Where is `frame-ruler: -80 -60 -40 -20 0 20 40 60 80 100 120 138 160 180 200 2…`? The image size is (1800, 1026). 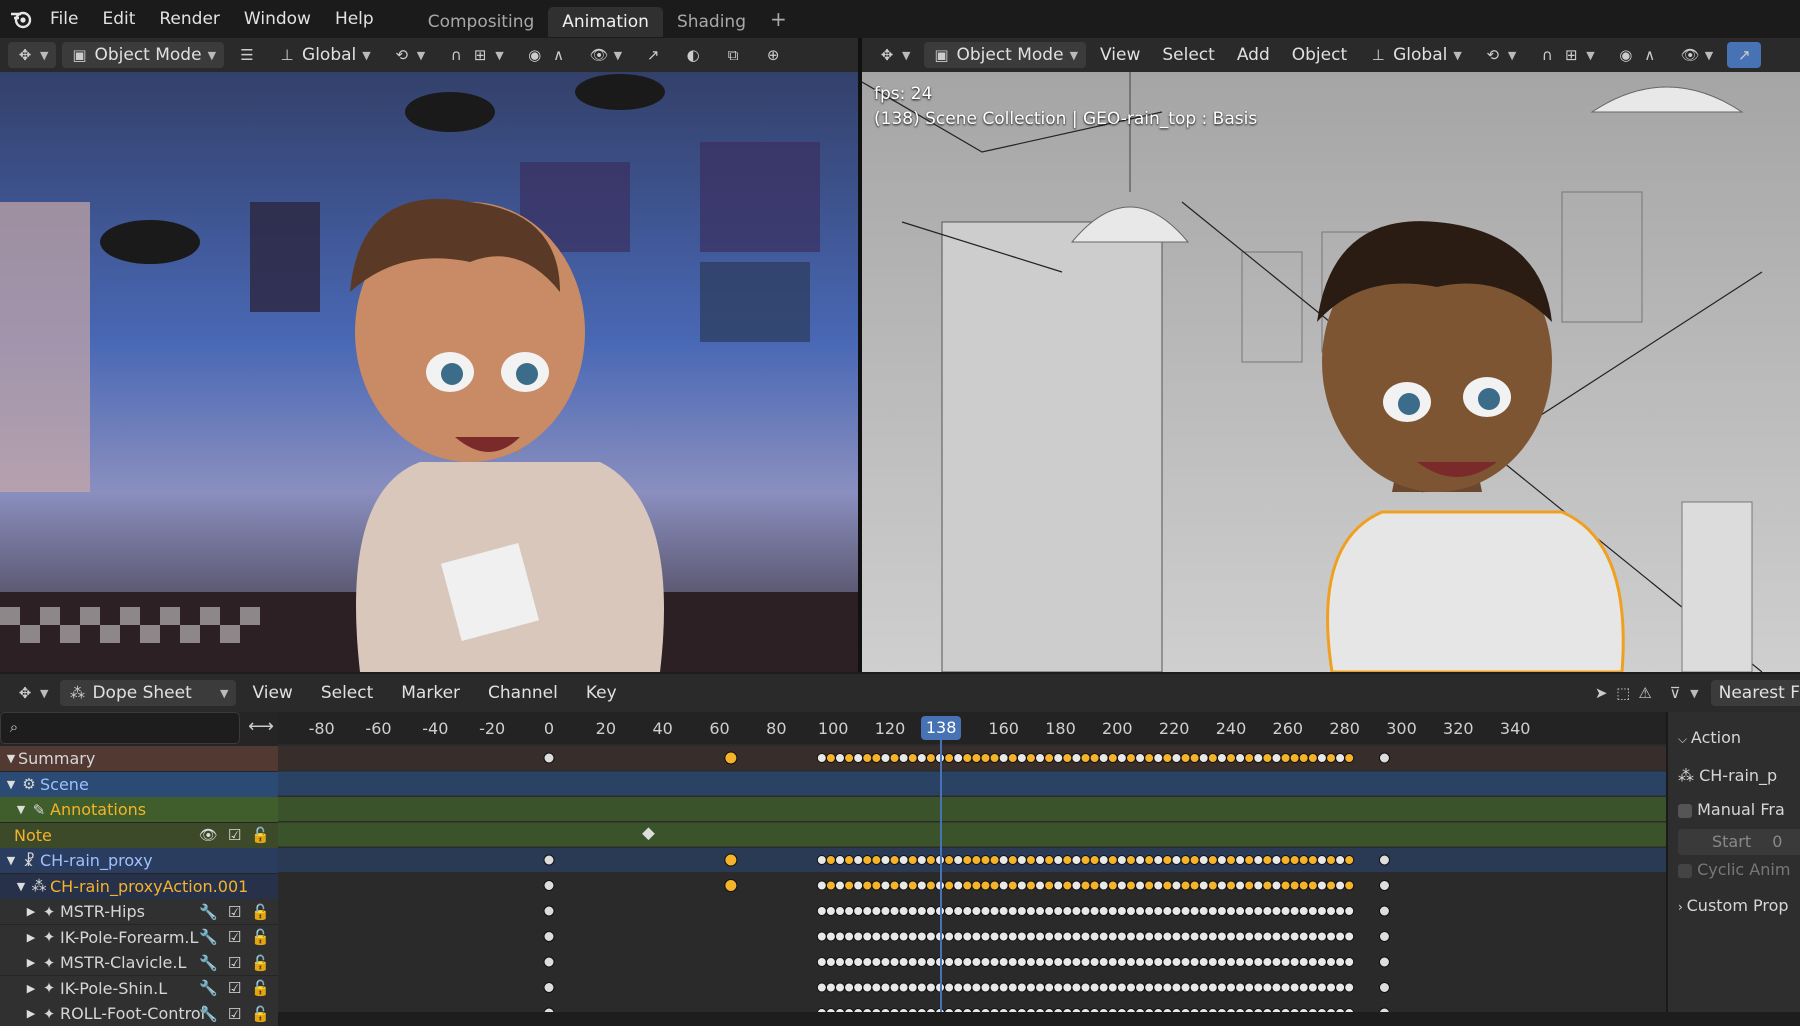 frame-ruler: -80 -60 -40 -20 0 20 40 60 80 100 120 138 160 180 200 2… is located at coordinates (972, 728).